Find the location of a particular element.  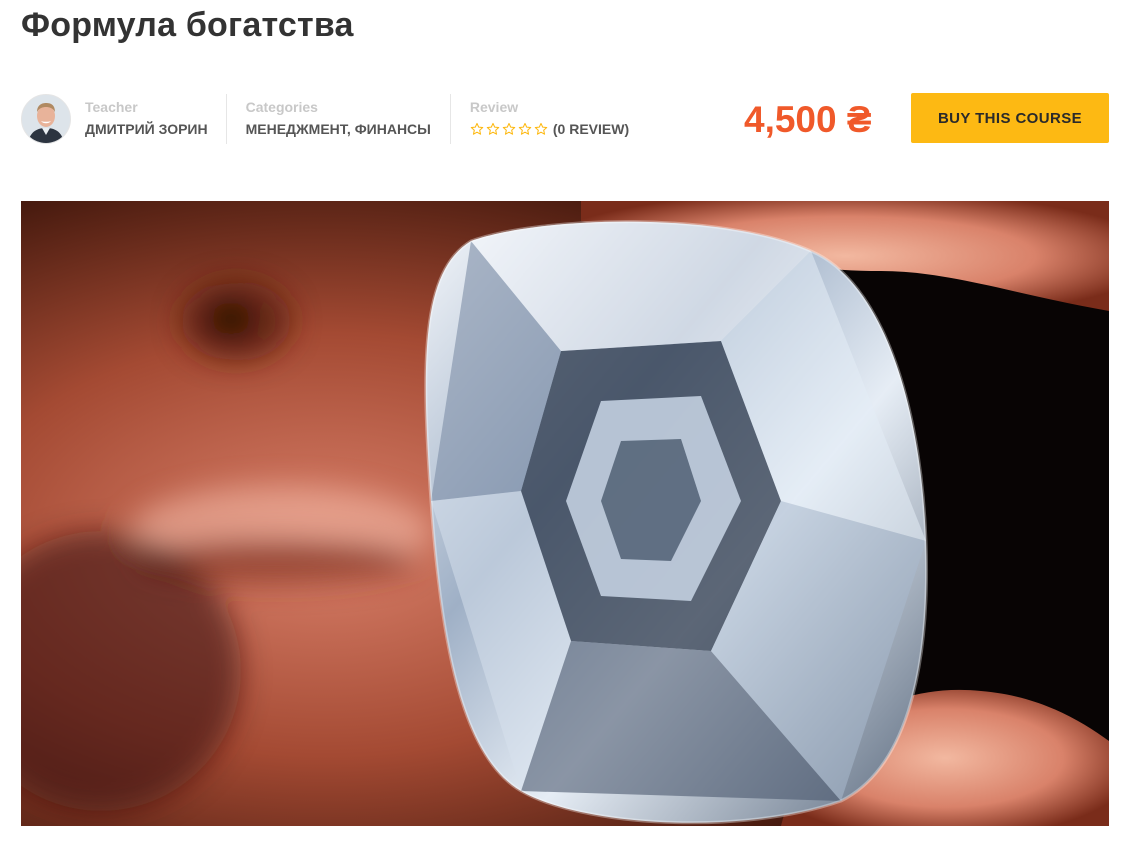

categories-label: Categories is located at coordinates (281, 107).